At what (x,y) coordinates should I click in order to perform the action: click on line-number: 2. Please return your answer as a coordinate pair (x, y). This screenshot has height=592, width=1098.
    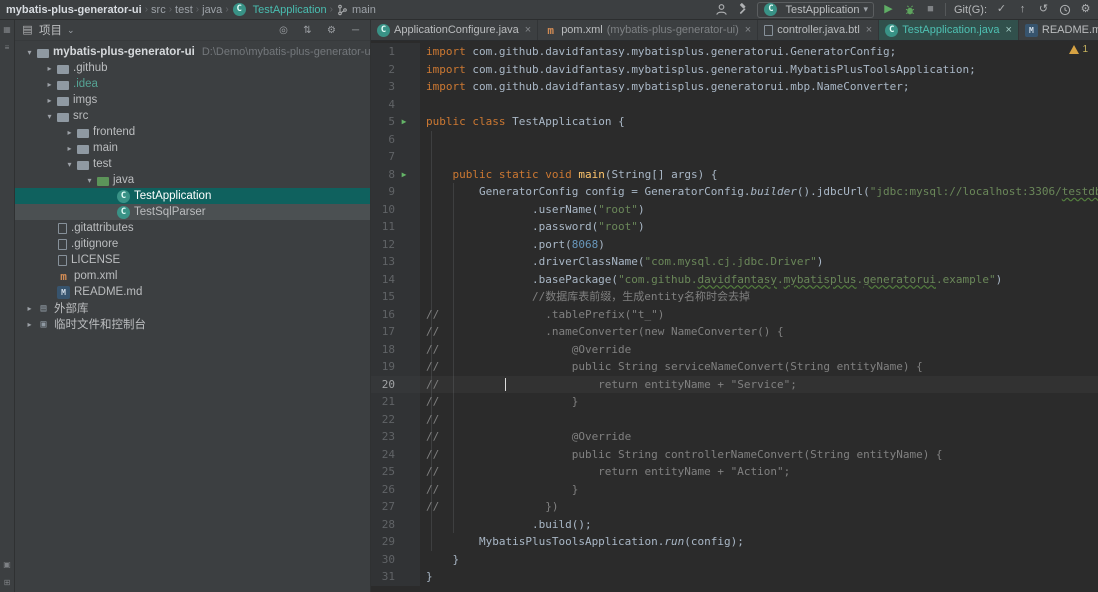
    Looking at the image, I should click on (383, 70).